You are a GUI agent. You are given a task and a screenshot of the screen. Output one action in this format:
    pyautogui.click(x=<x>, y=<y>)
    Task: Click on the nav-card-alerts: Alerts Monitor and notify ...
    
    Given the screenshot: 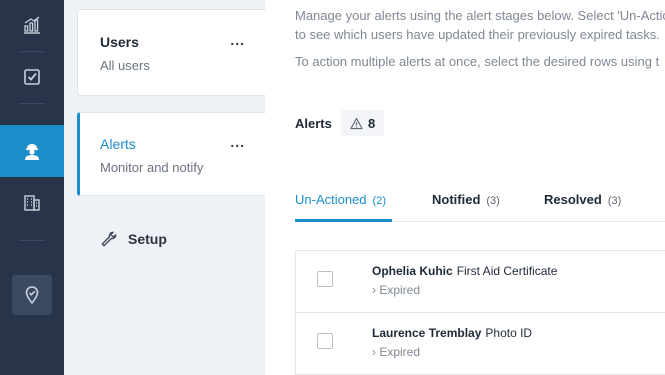 What is the action you would take?
    pyautogui.click(x=171, y=154)
    